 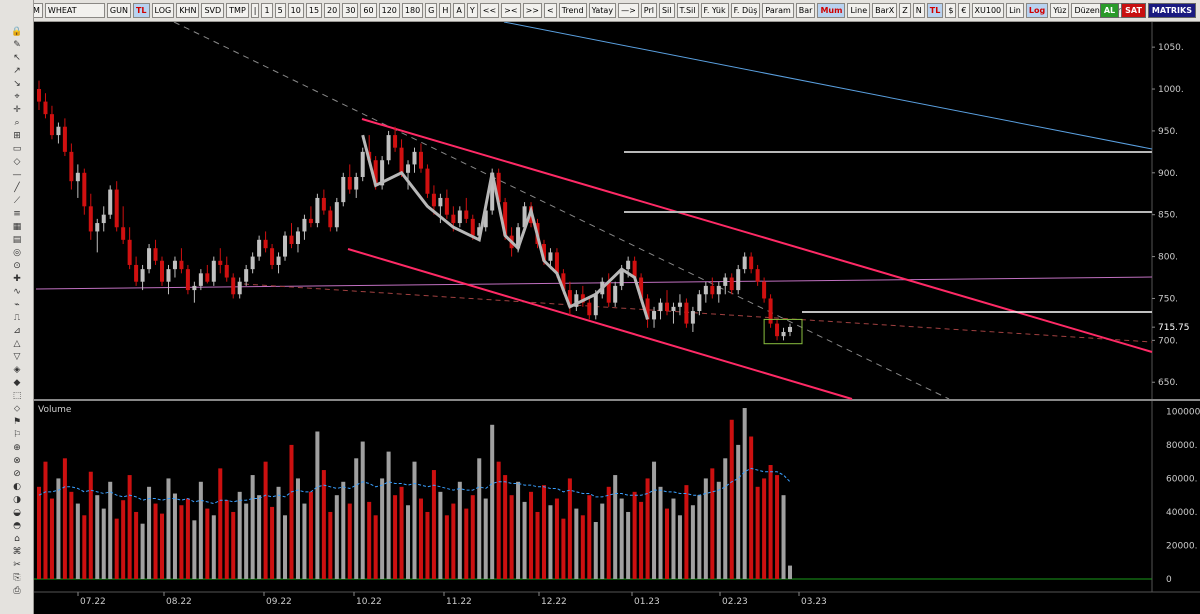 What do you see at coordinates (714, 10) in the screenshot?
I see `toolbar-button-30: F. Yük` at bounding box center [714, 10].